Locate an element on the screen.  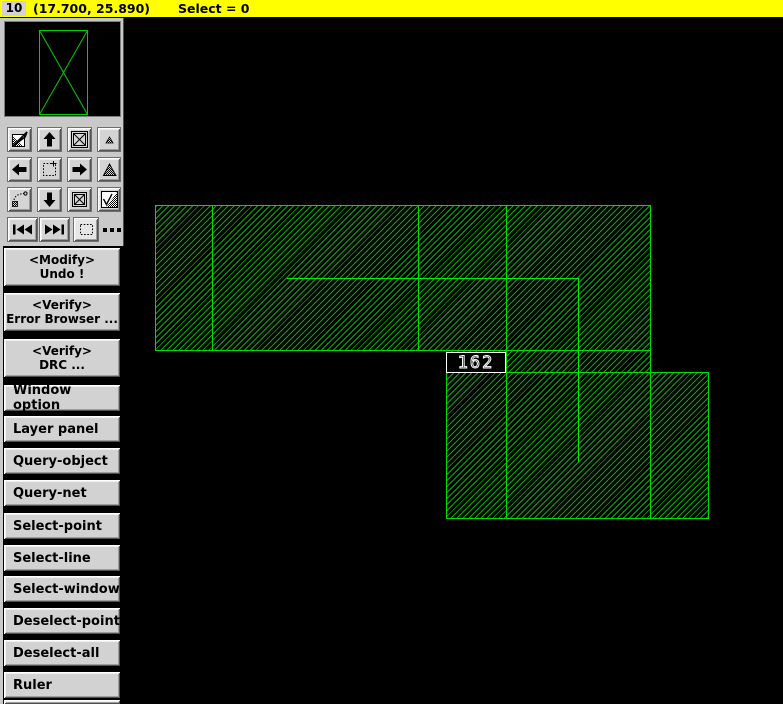
zoom-previous-button is located at coordinates (19, 199).